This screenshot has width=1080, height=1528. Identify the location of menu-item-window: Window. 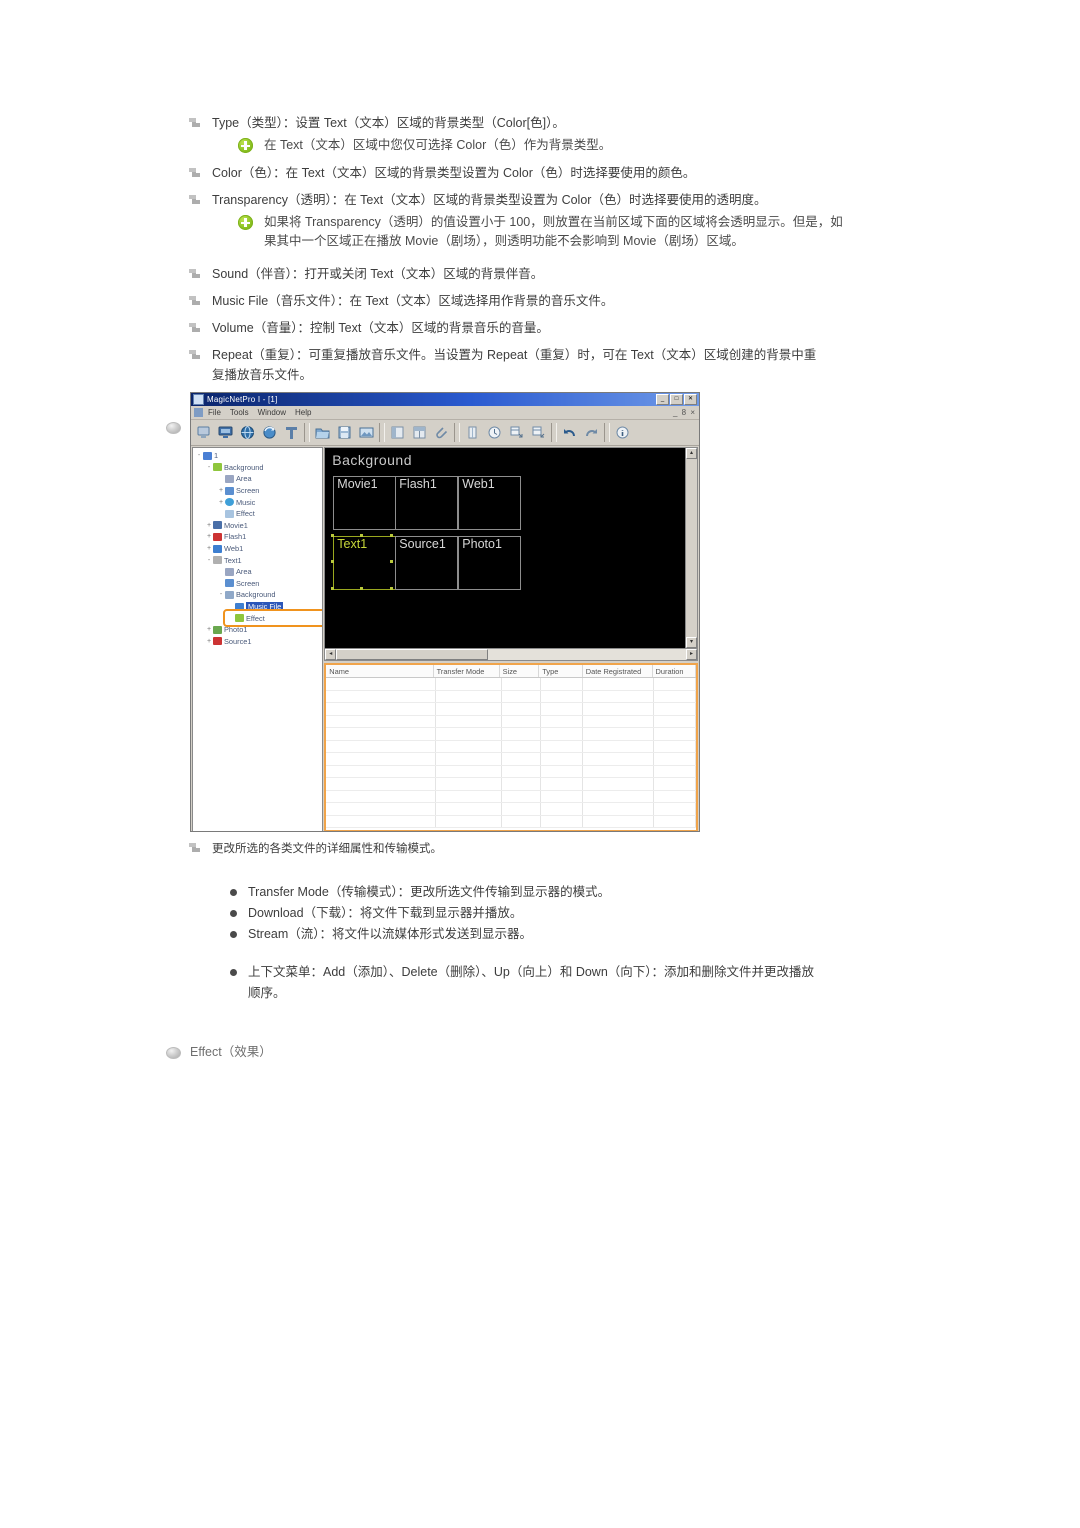
(272, 412).